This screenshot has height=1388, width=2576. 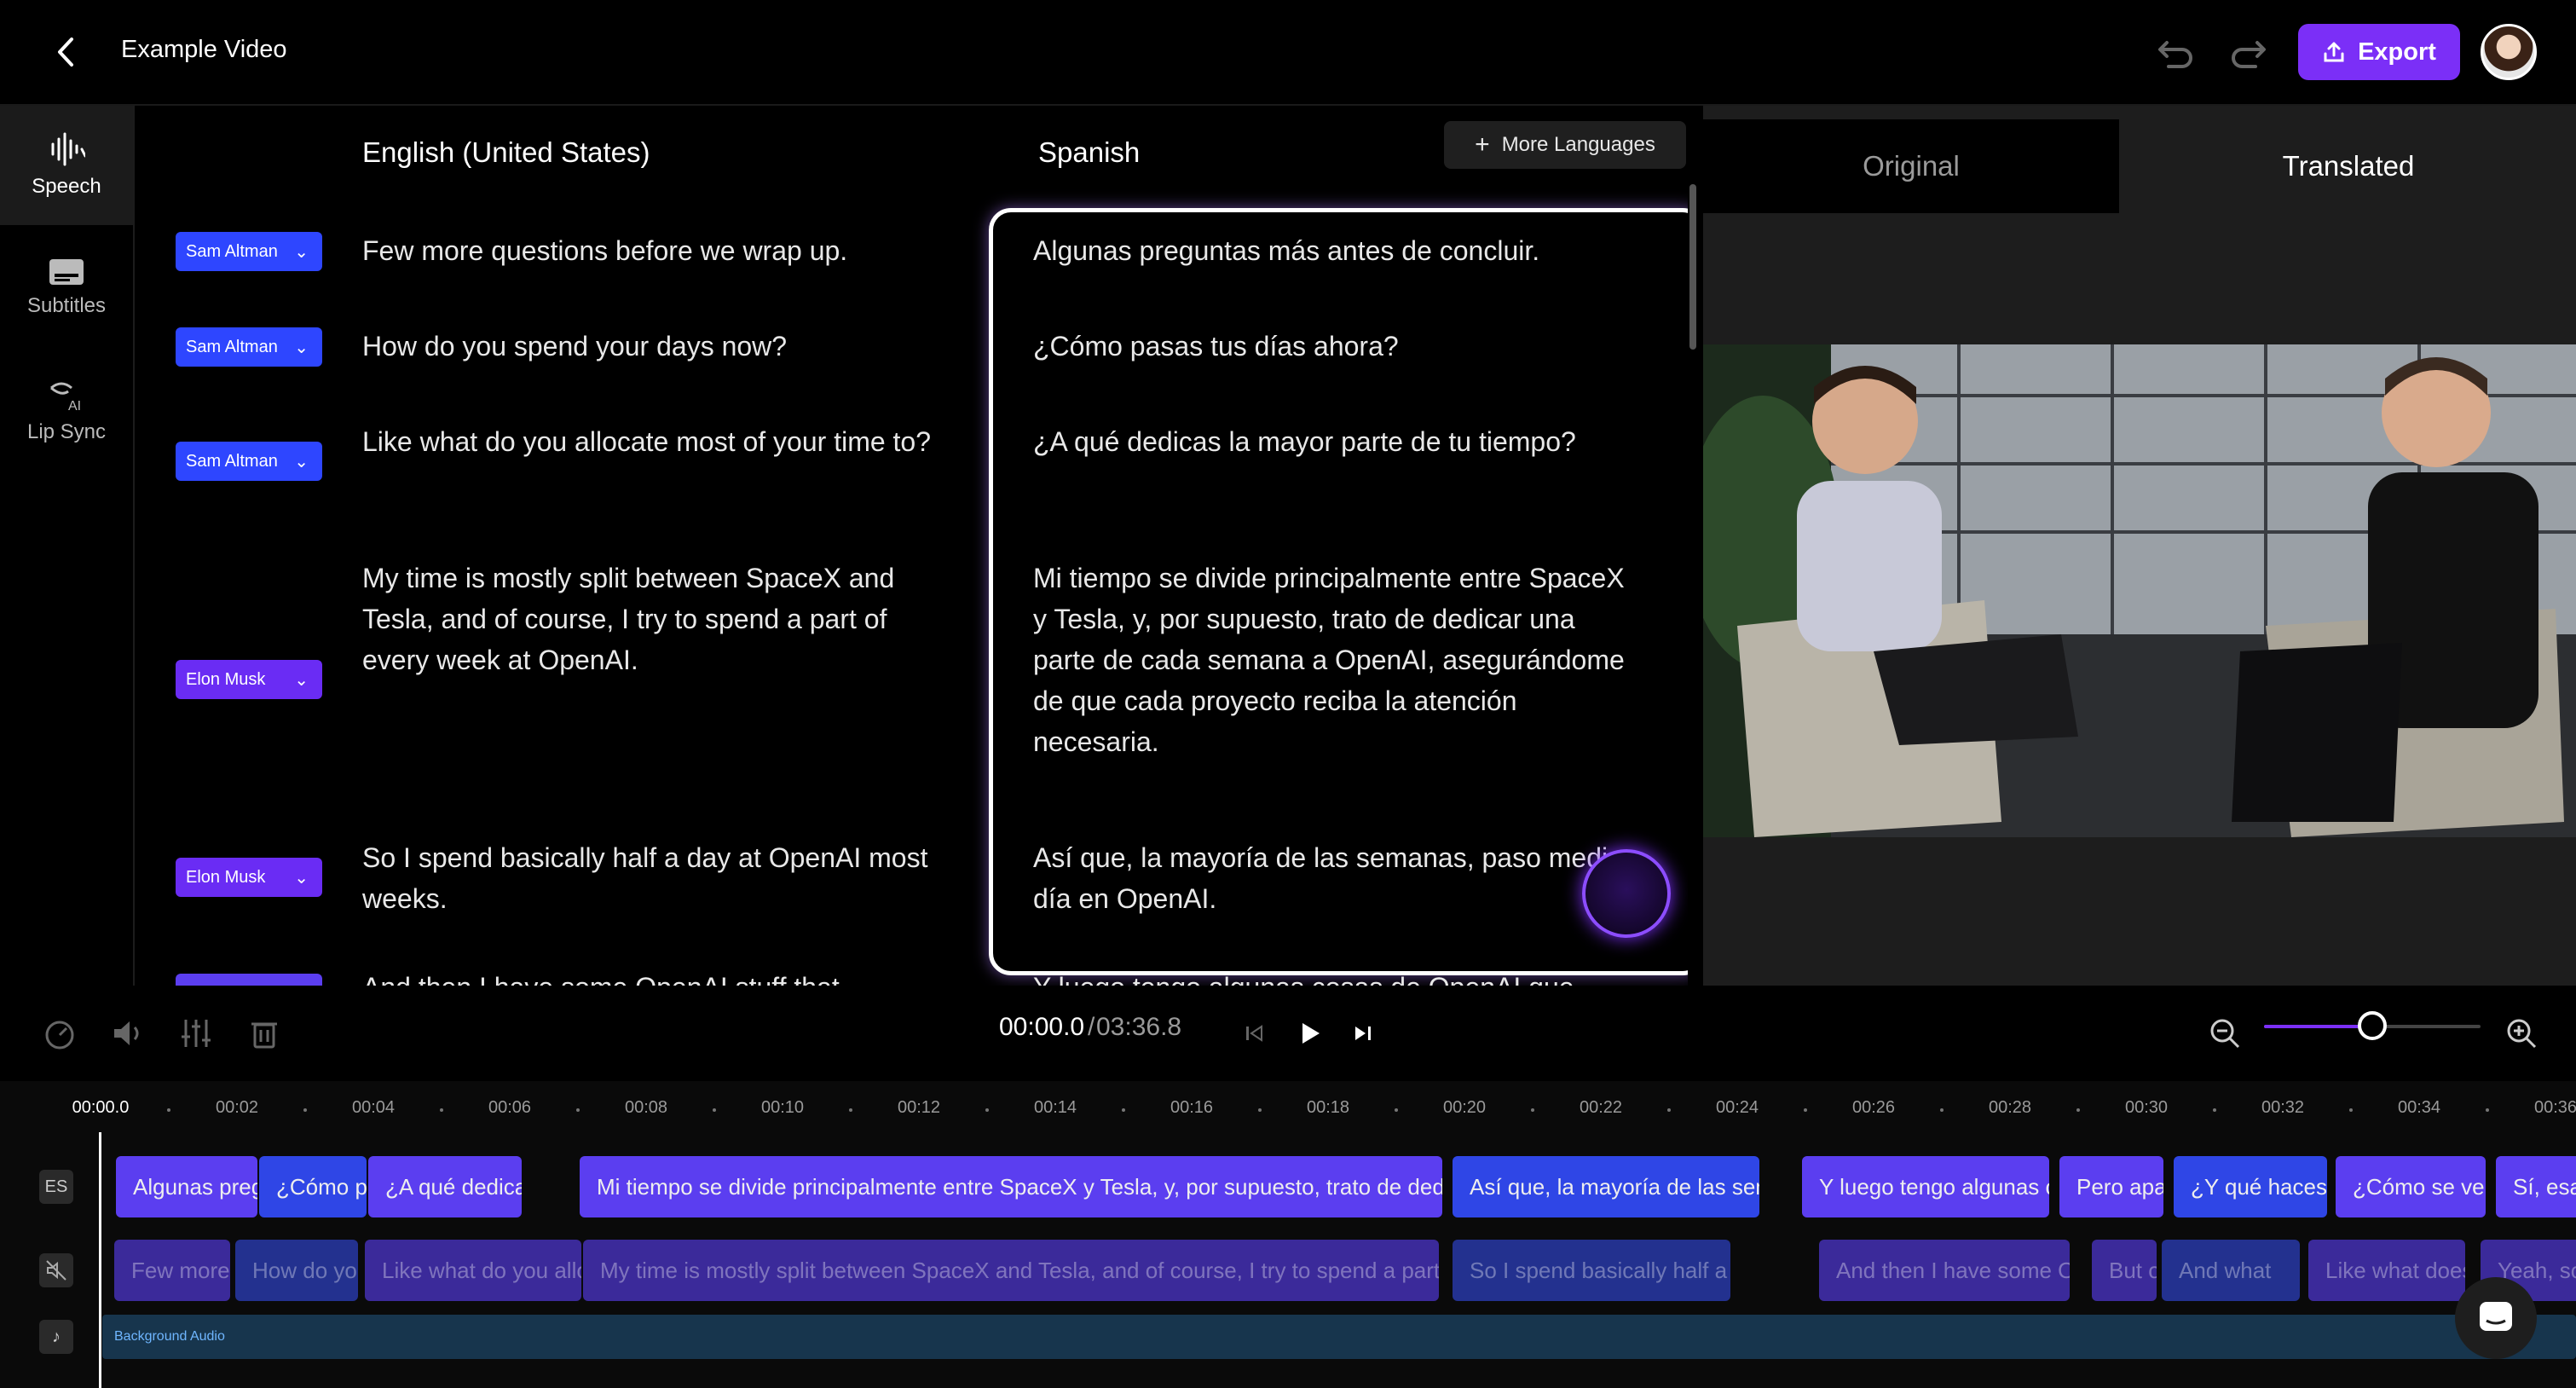 I want to click on ai-assistant-icon, so click(x=1626, y=893).